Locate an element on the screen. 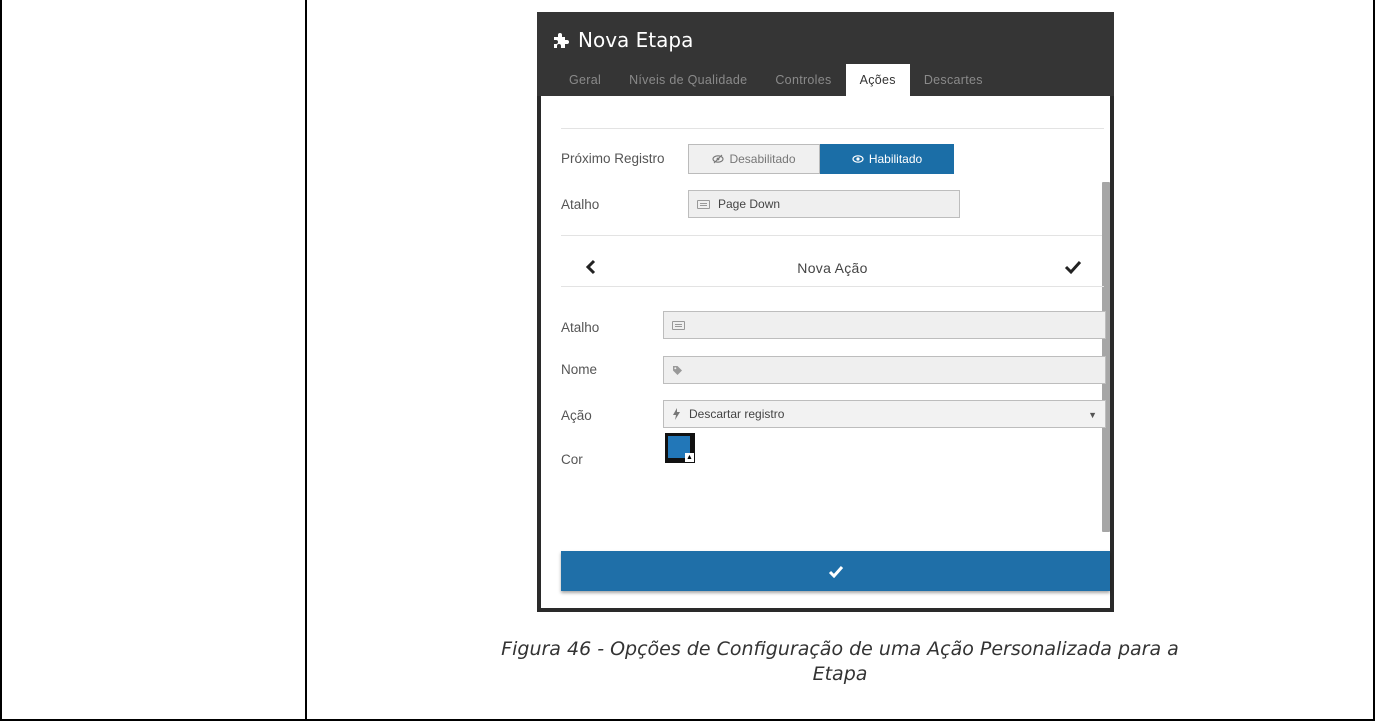  puzzle-icon is located at coordinates (561, 40).